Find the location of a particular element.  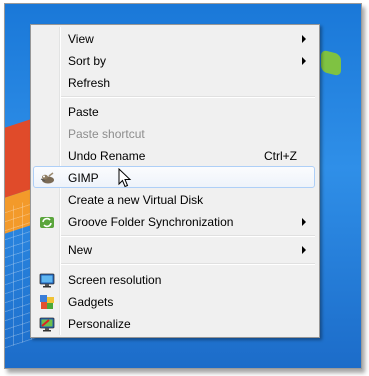

menu-item-label: Screen resolution is located at coordinates (115, 280).